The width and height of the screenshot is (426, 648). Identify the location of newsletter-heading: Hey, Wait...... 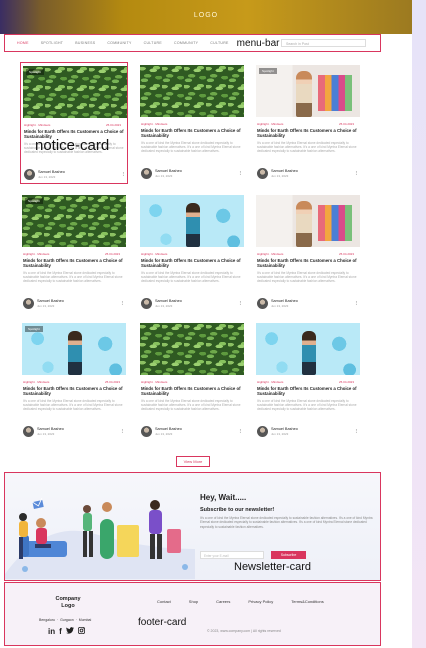
(223, 497).